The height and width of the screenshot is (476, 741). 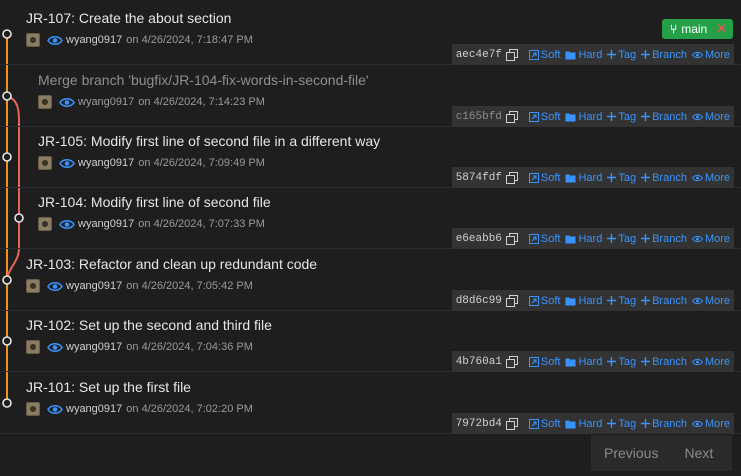 I want to click on pagination: Previous Next, so click(x=661, y=453).